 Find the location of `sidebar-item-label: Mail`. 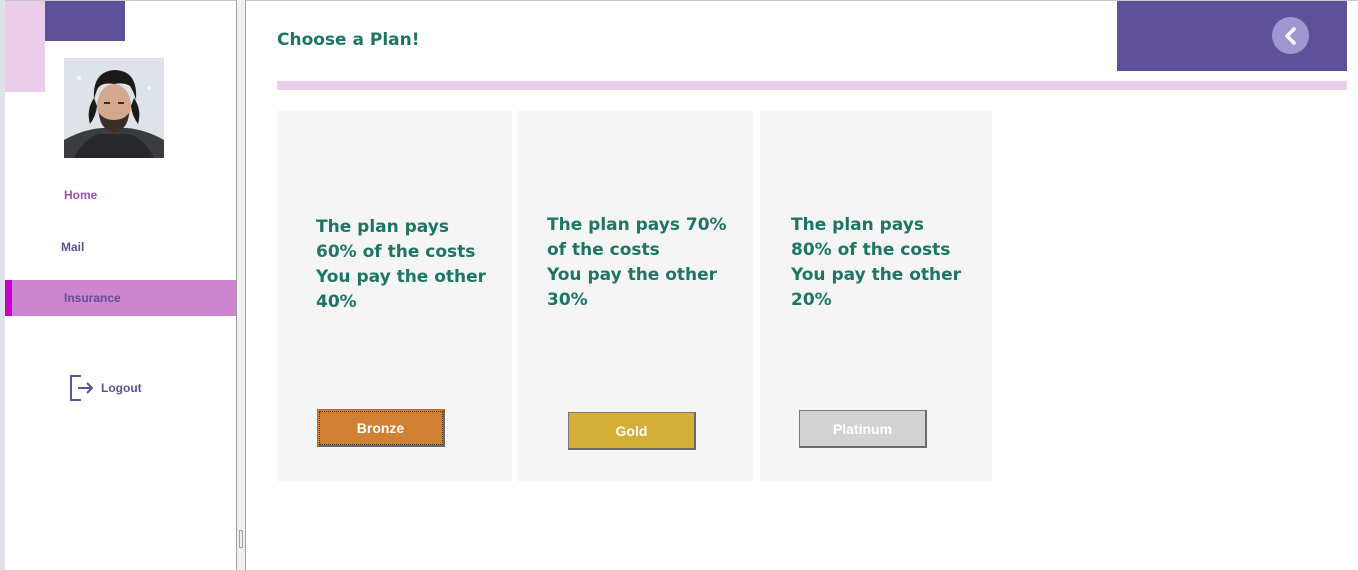

sidebar-item-label: Mail is located at coordinates (73, 247).